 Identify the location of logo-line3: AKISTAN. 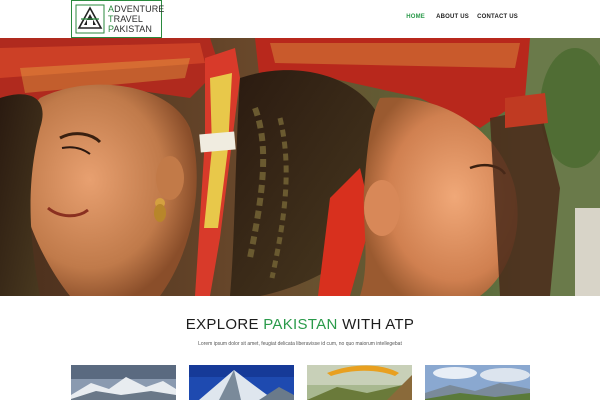
(132, 29).